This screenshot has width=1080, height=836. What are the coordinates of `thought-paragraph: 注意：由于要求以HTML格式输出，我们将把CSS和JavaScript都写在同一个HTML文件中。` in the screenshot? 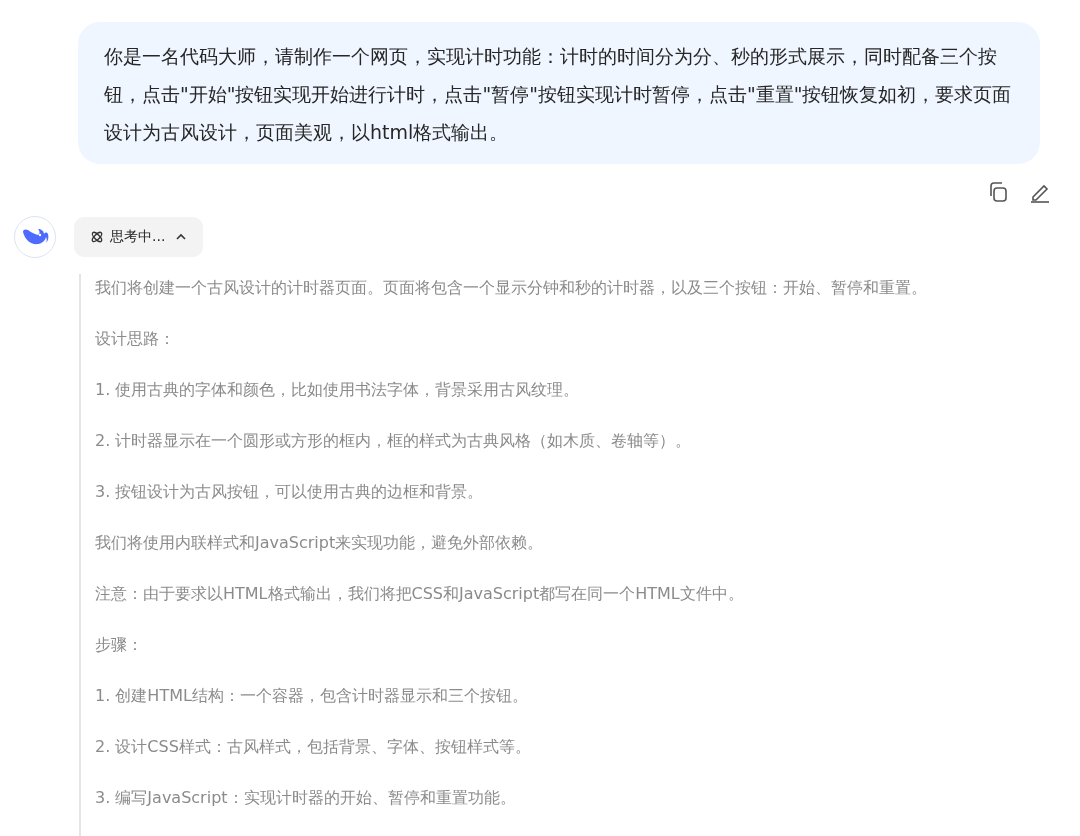 It's located at (420, 594).